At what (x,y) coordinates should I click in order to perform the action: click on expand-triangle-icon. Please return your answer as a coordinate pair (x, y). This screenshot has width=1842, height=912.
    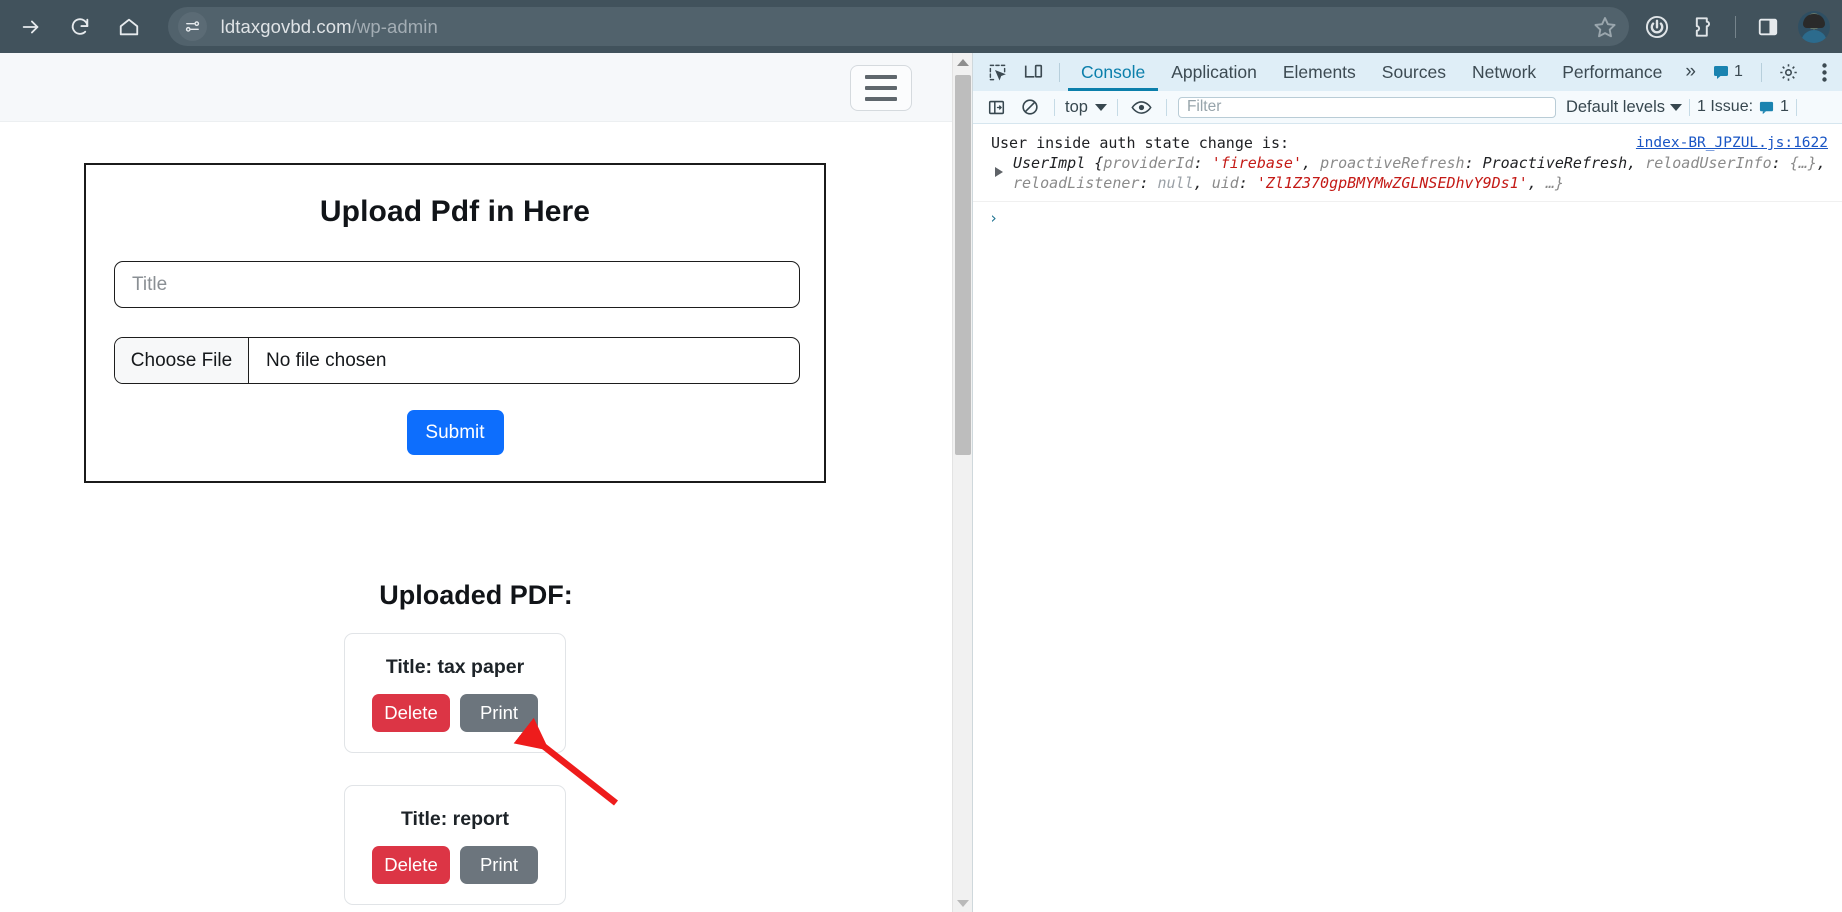
    Looking at the image, I should click on (999, 172).